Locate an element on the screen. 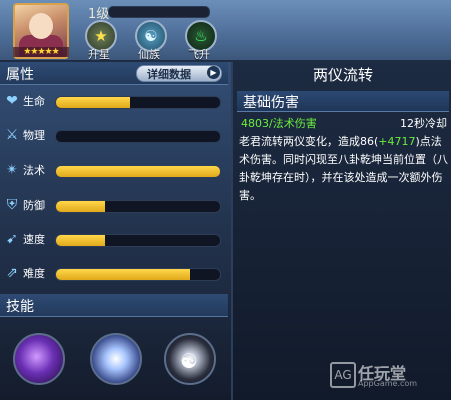 Image resolution: width=451 pixels, height=400 pixels. detail-data-button: 详细数据 ▶ is located at coordinates (179, 73).